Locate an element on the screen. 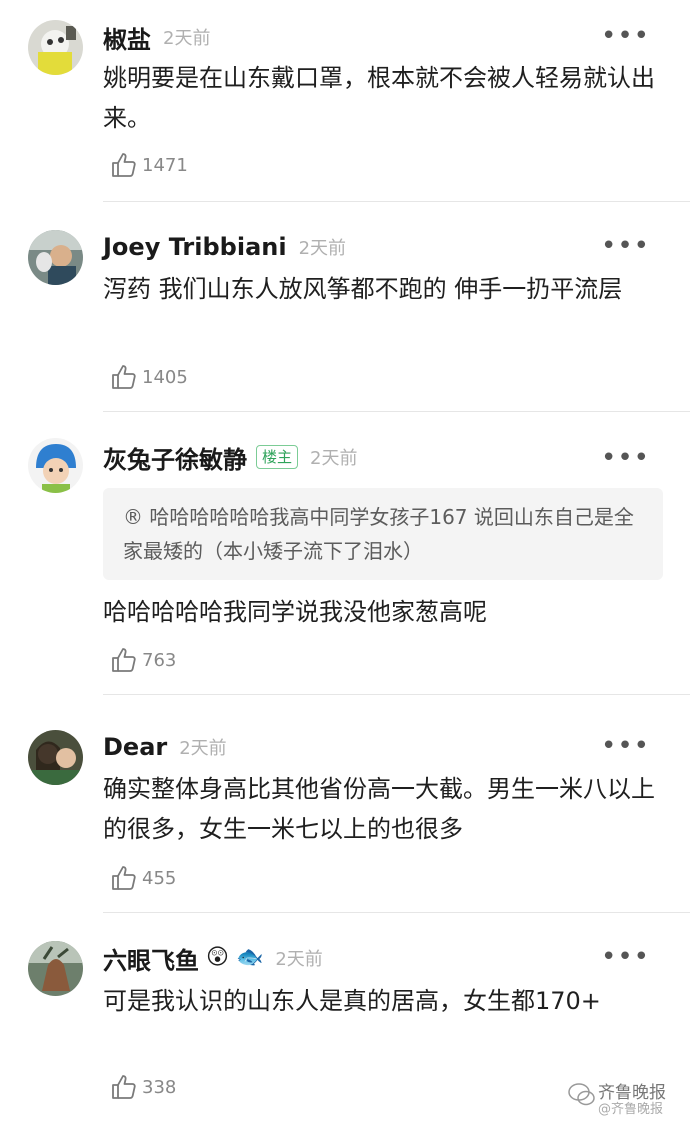 The width and height of the screenshot is (690, 1121). comment-text: 可是我认识的山东人是真的居高，女生都170+ is located at coordinates (352, 1001).